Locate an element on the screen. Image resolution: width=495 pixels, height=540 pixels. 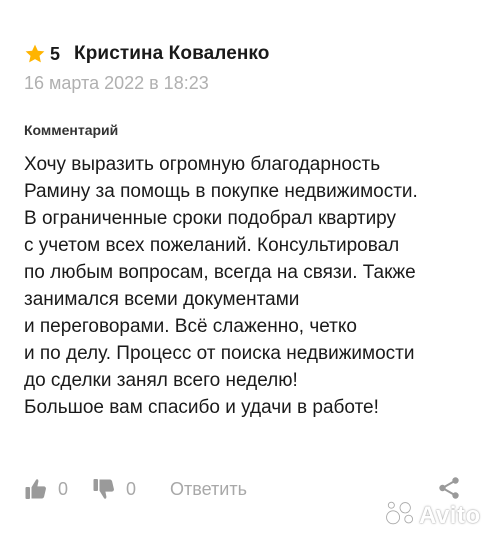
avito-brand: Avito is located at coordinates (450, 515).